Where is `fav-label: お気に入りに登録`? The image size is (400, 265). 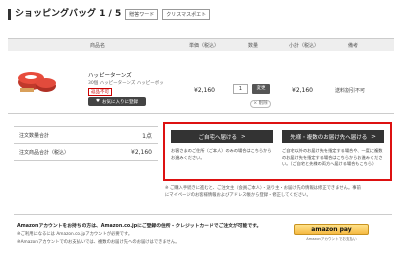
fav-label: お気に入りに登録 is located at coordinates (120, 102).